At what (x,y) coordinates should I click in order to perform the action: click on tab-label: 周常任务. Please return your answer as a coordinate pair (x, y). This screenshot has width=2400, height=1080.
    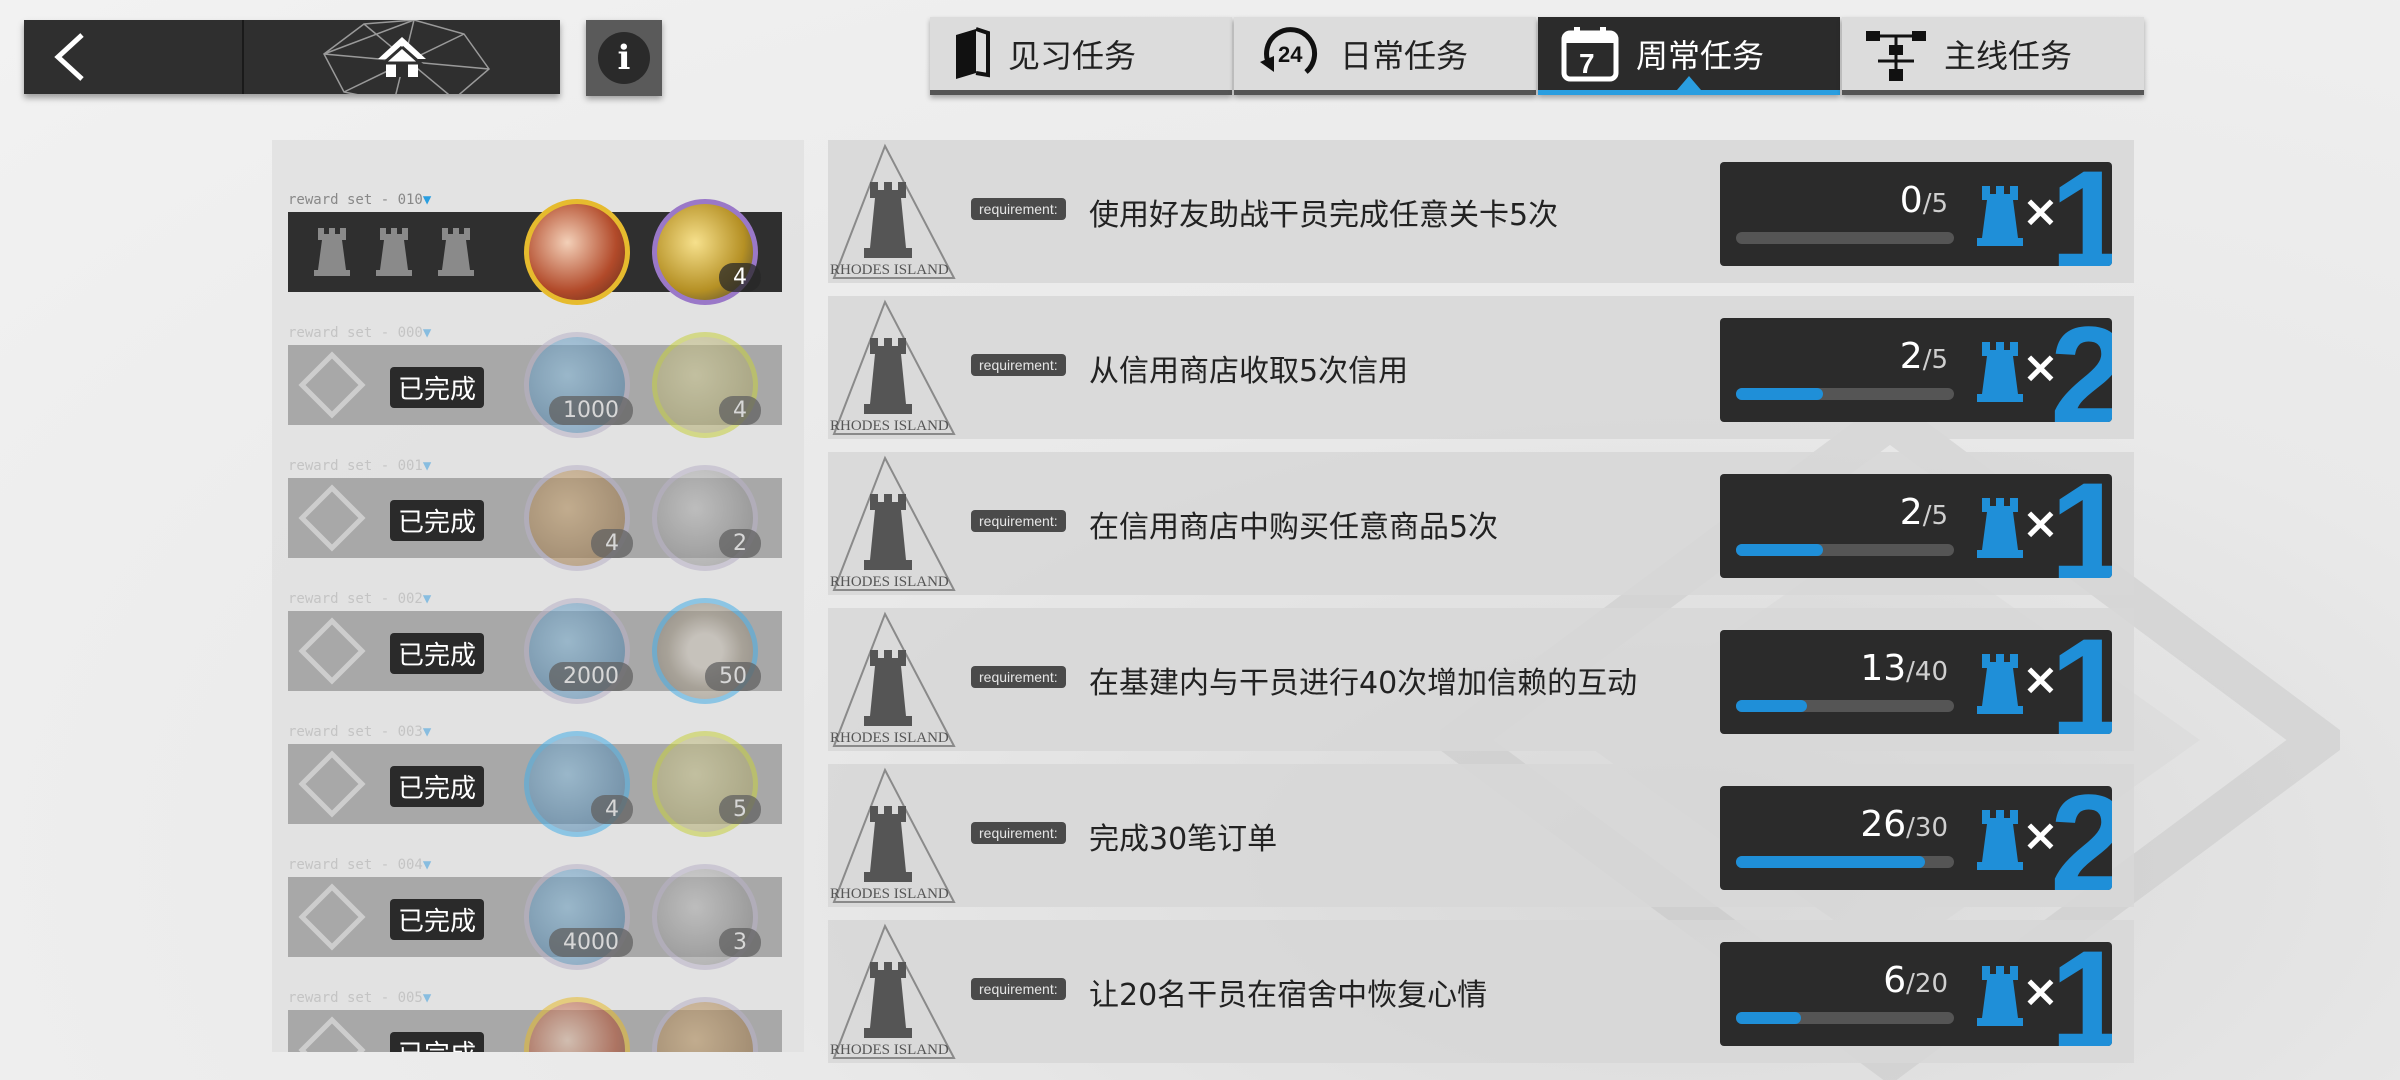
    Looking at the image, I should click on (1700, 55).